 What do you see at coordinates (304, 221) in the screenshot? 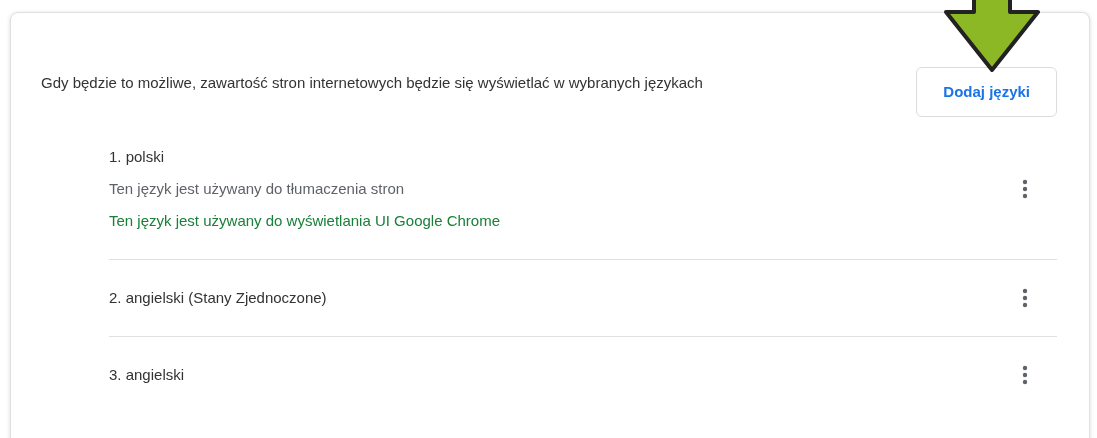
I see `ui-language-note: Ten język jest używany do wyświetlania UI Google Chrome` at bounding box center [304, 221].